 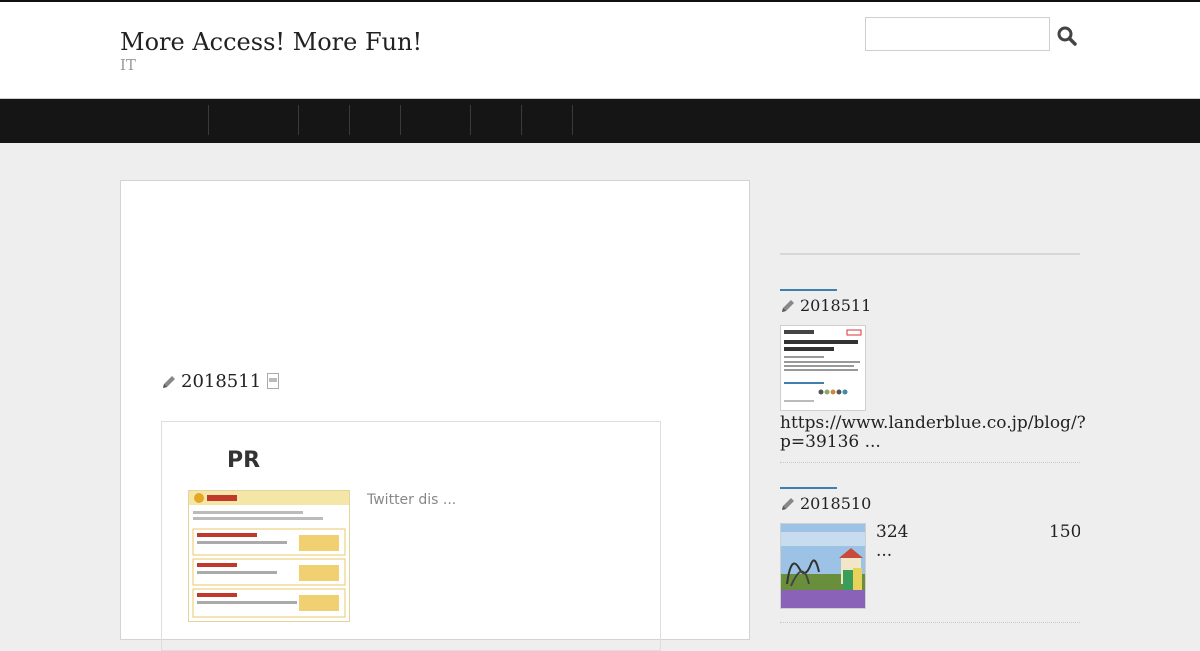 I want to click on post-heading: 2018511, so click(x=211, y=381).